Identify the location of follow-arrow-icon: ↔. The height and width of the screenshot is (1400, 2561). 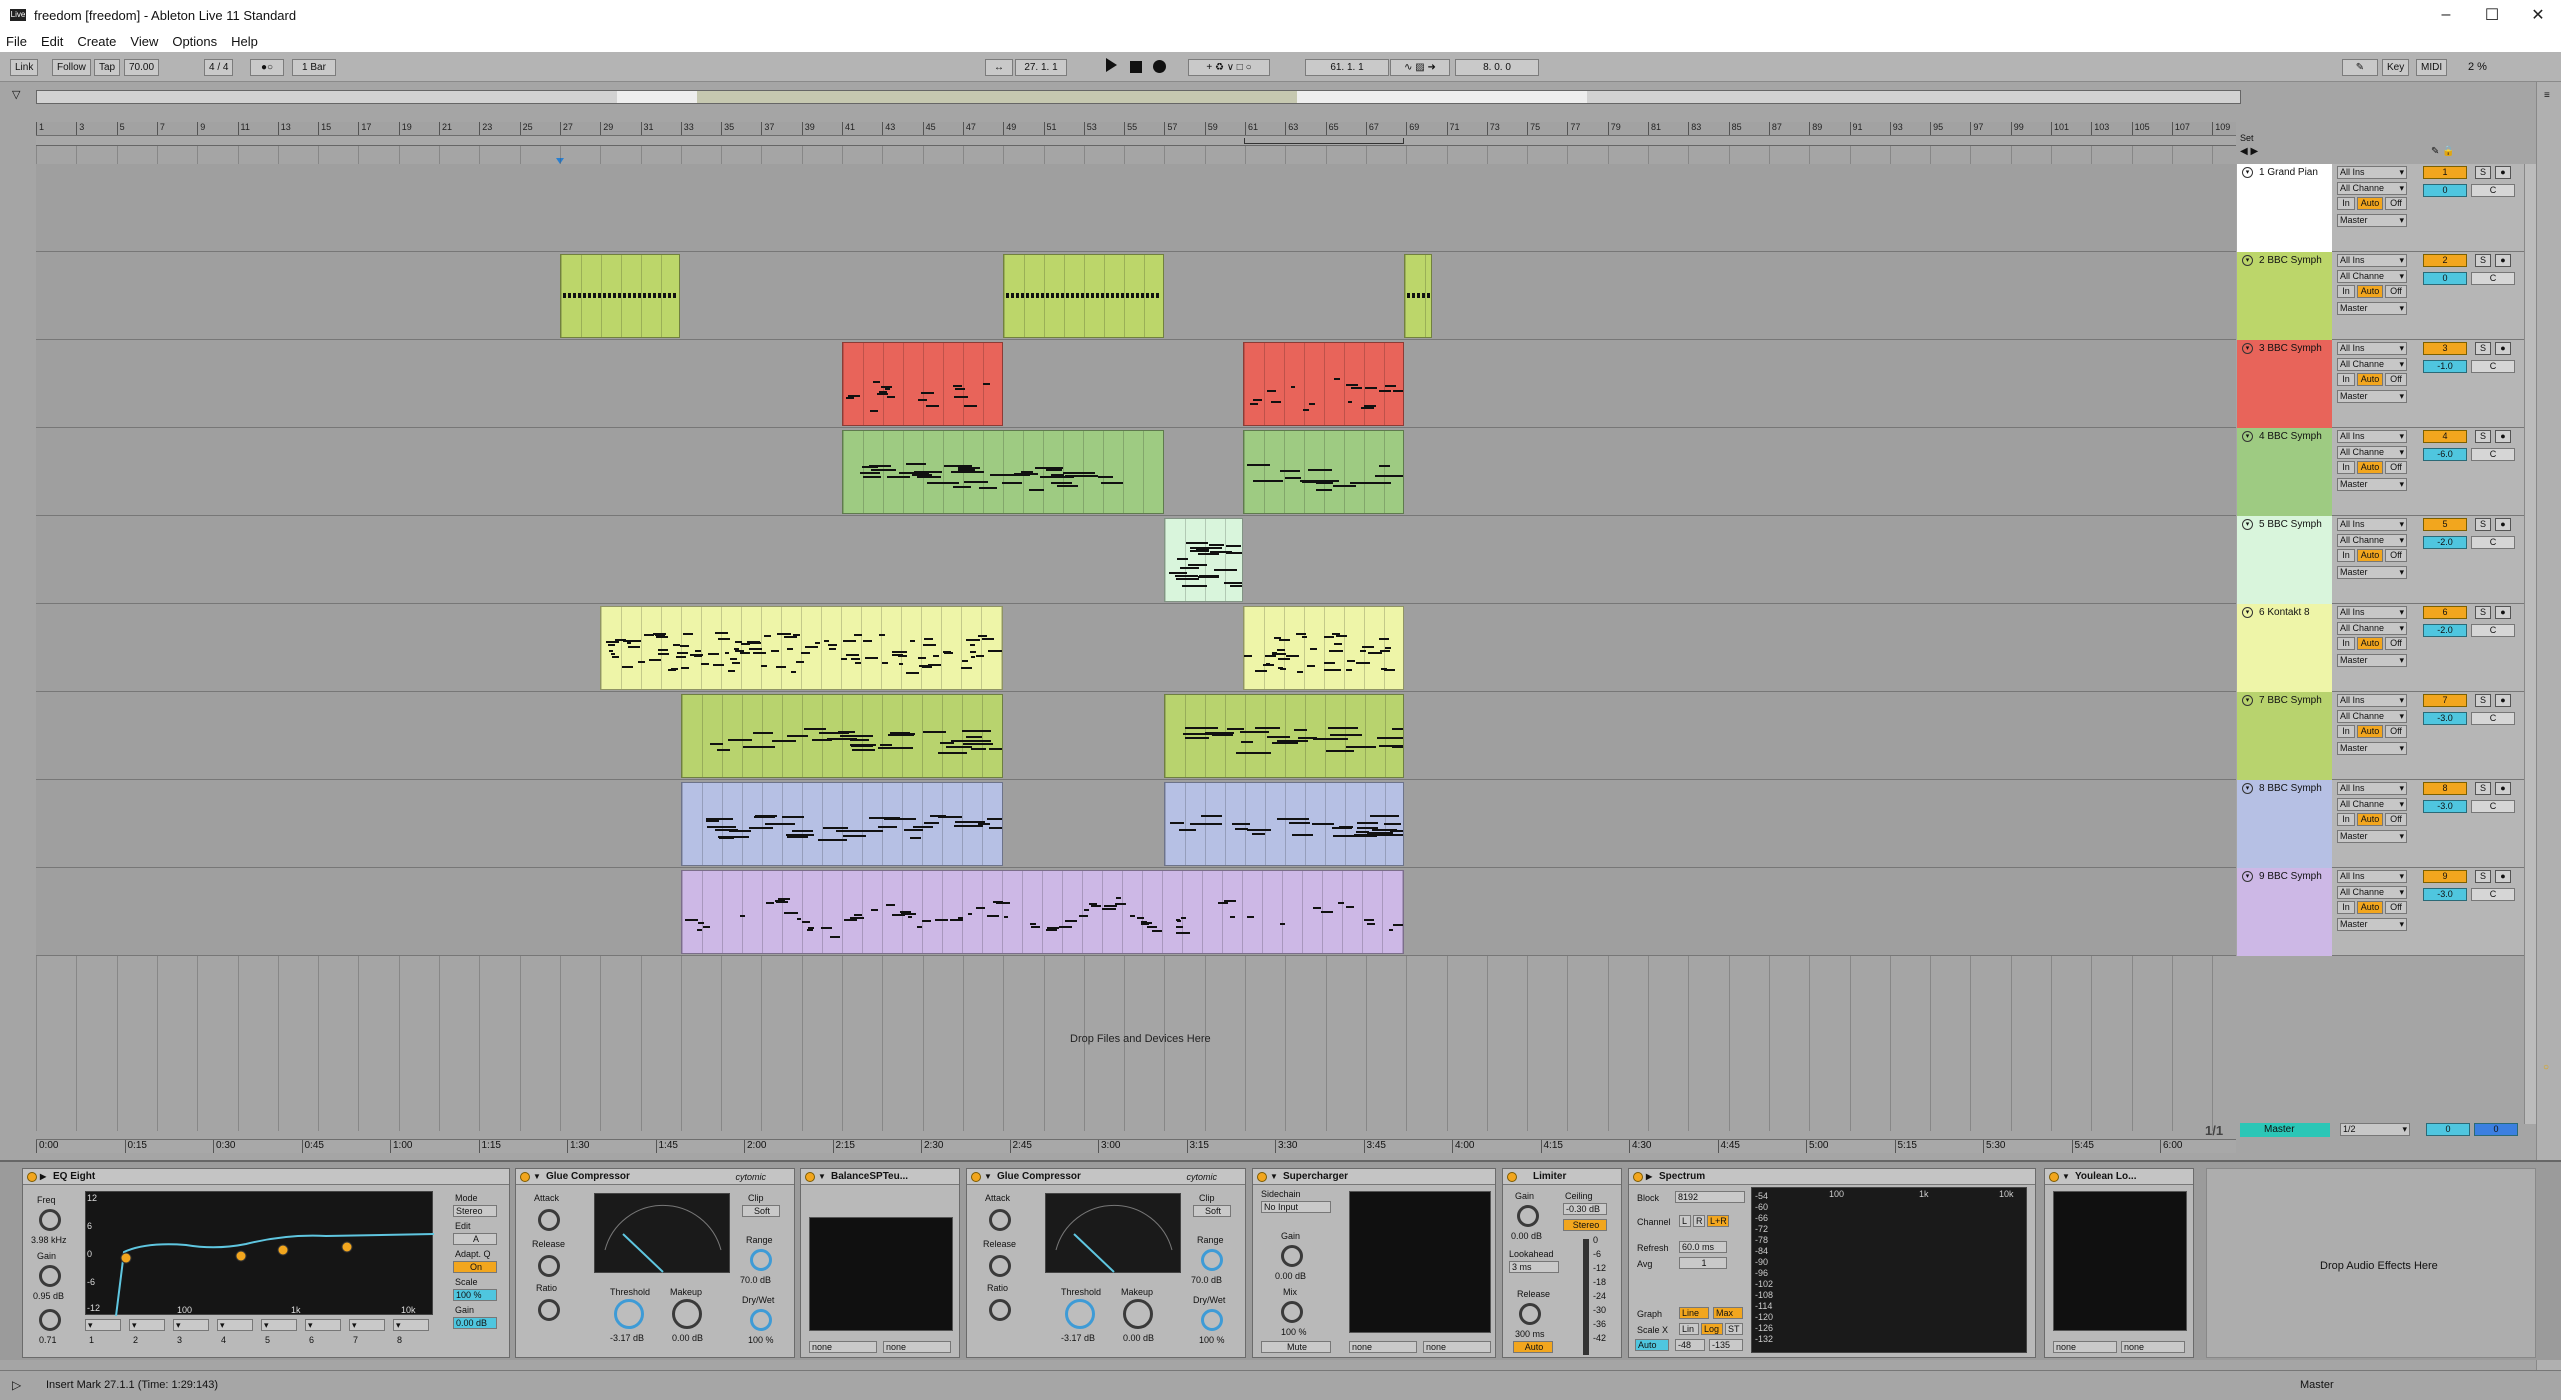
(999, 67).